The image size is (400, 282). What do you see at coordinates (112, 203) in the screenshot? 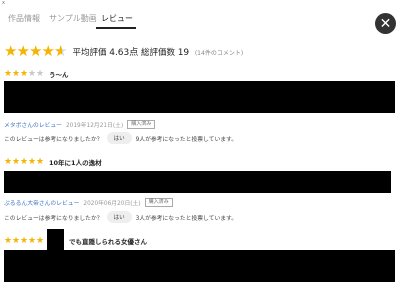
I see `review-date: 2020年06月20日(土)` at bounding box center [112, 203].